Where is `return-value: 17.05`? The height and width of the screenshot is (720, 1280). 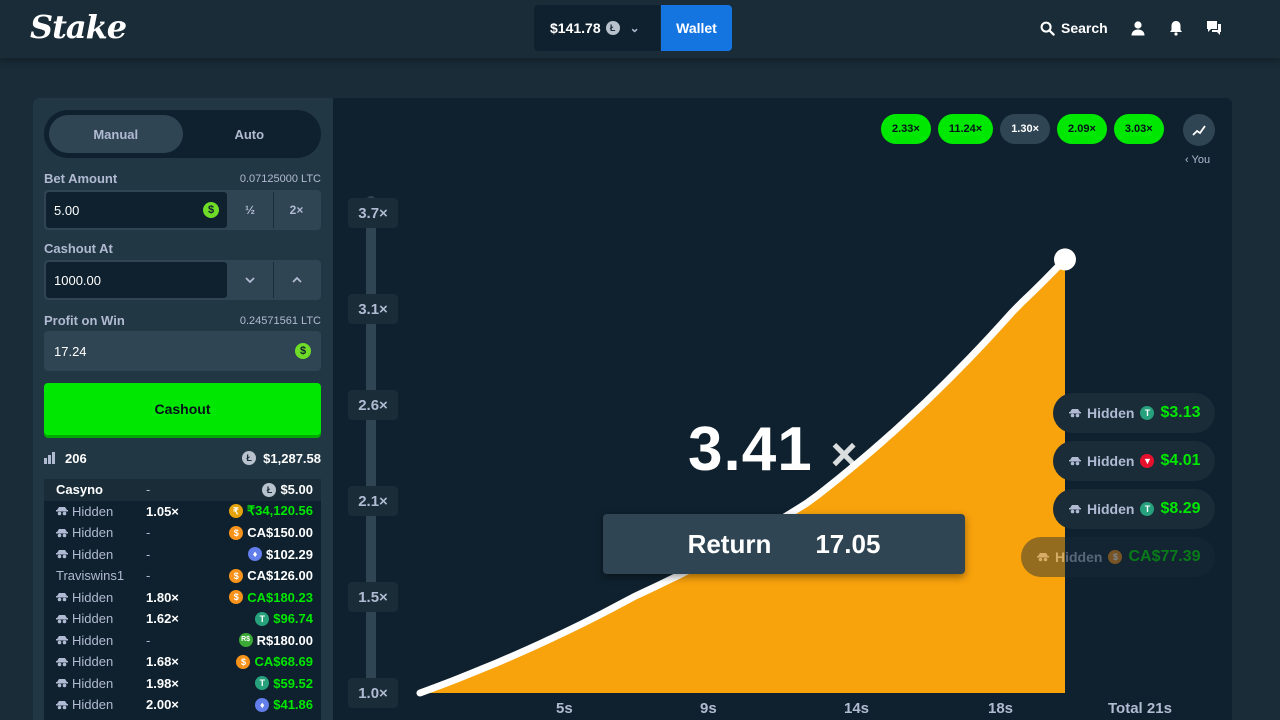
return-value: 17.05 is located at coordinates (848, 543).